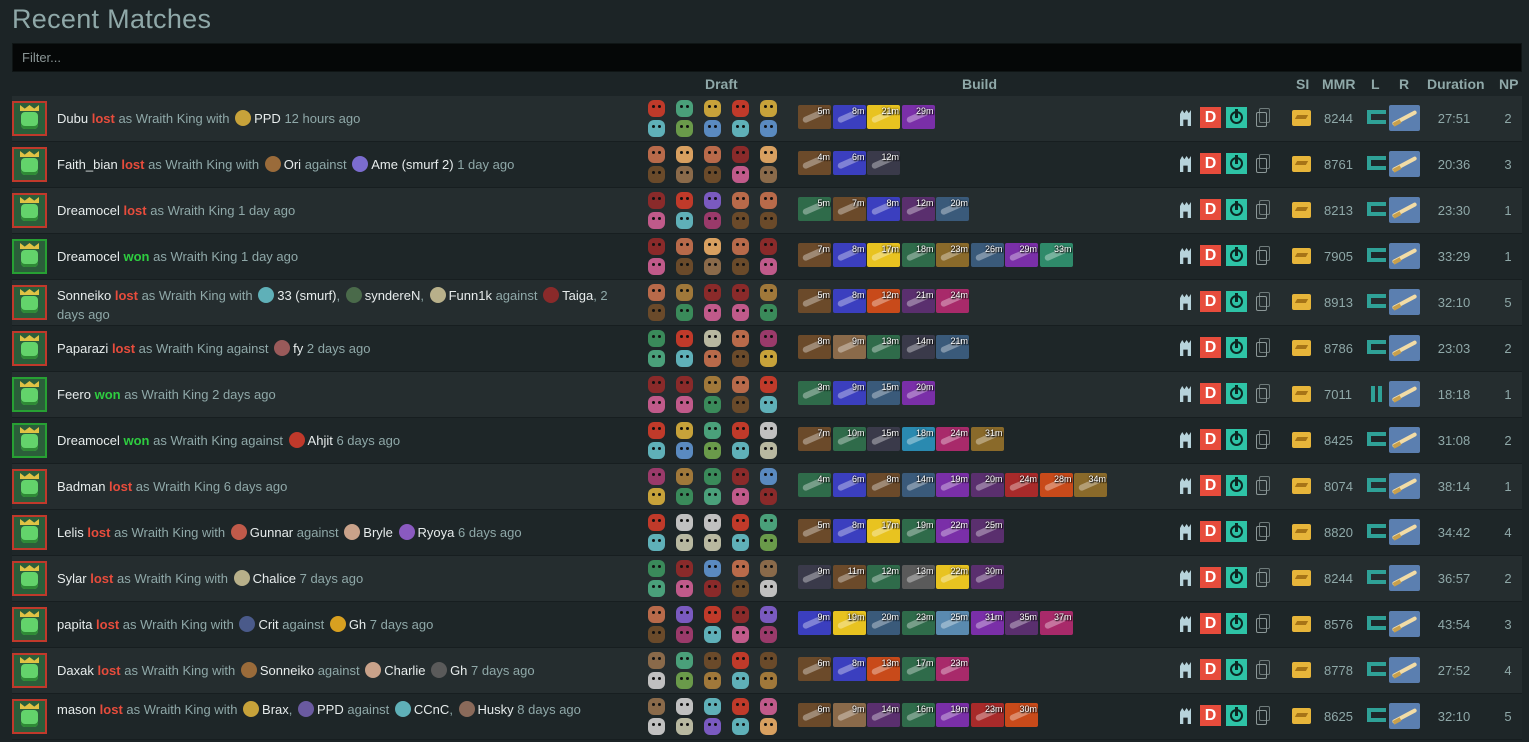  I want to click on player-name: Lelis, so click(70, 532).